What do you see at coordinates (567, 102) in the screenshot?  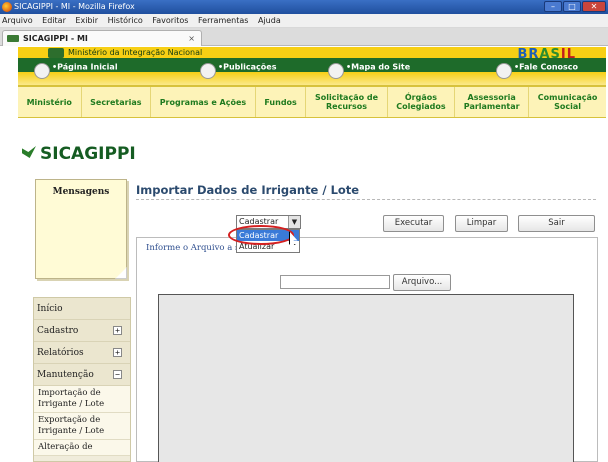 I see `nav-comunicacao-social: Comunicação Social` at bounding box center [567, 102].